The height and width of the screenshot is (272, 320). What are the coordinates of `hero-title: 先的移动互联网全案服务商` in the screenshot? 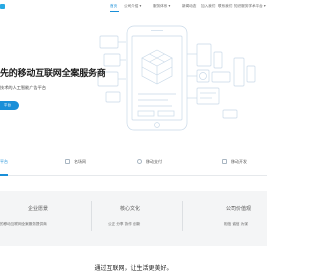 It's located at (53, 74).